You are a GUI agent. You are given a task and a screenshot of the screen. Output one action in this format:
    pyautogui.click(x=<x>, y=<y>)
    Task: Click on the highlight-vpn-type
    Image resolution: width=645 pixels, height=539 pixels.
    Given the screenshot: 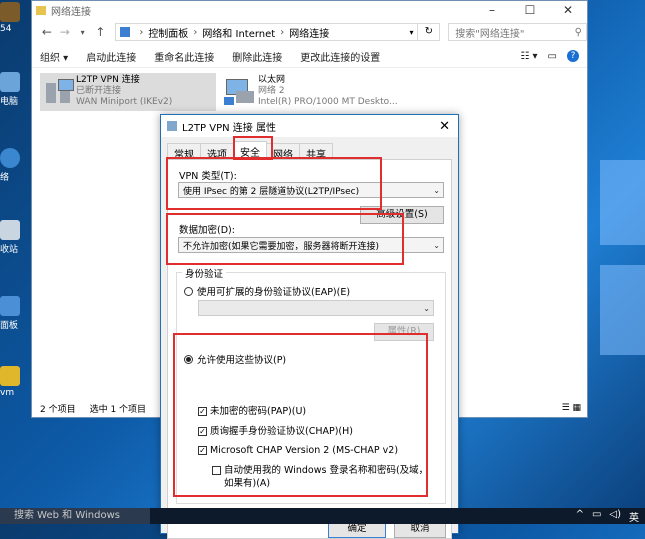 What is the action you would take?
    pyautogui.click(x=274, y=183)
    